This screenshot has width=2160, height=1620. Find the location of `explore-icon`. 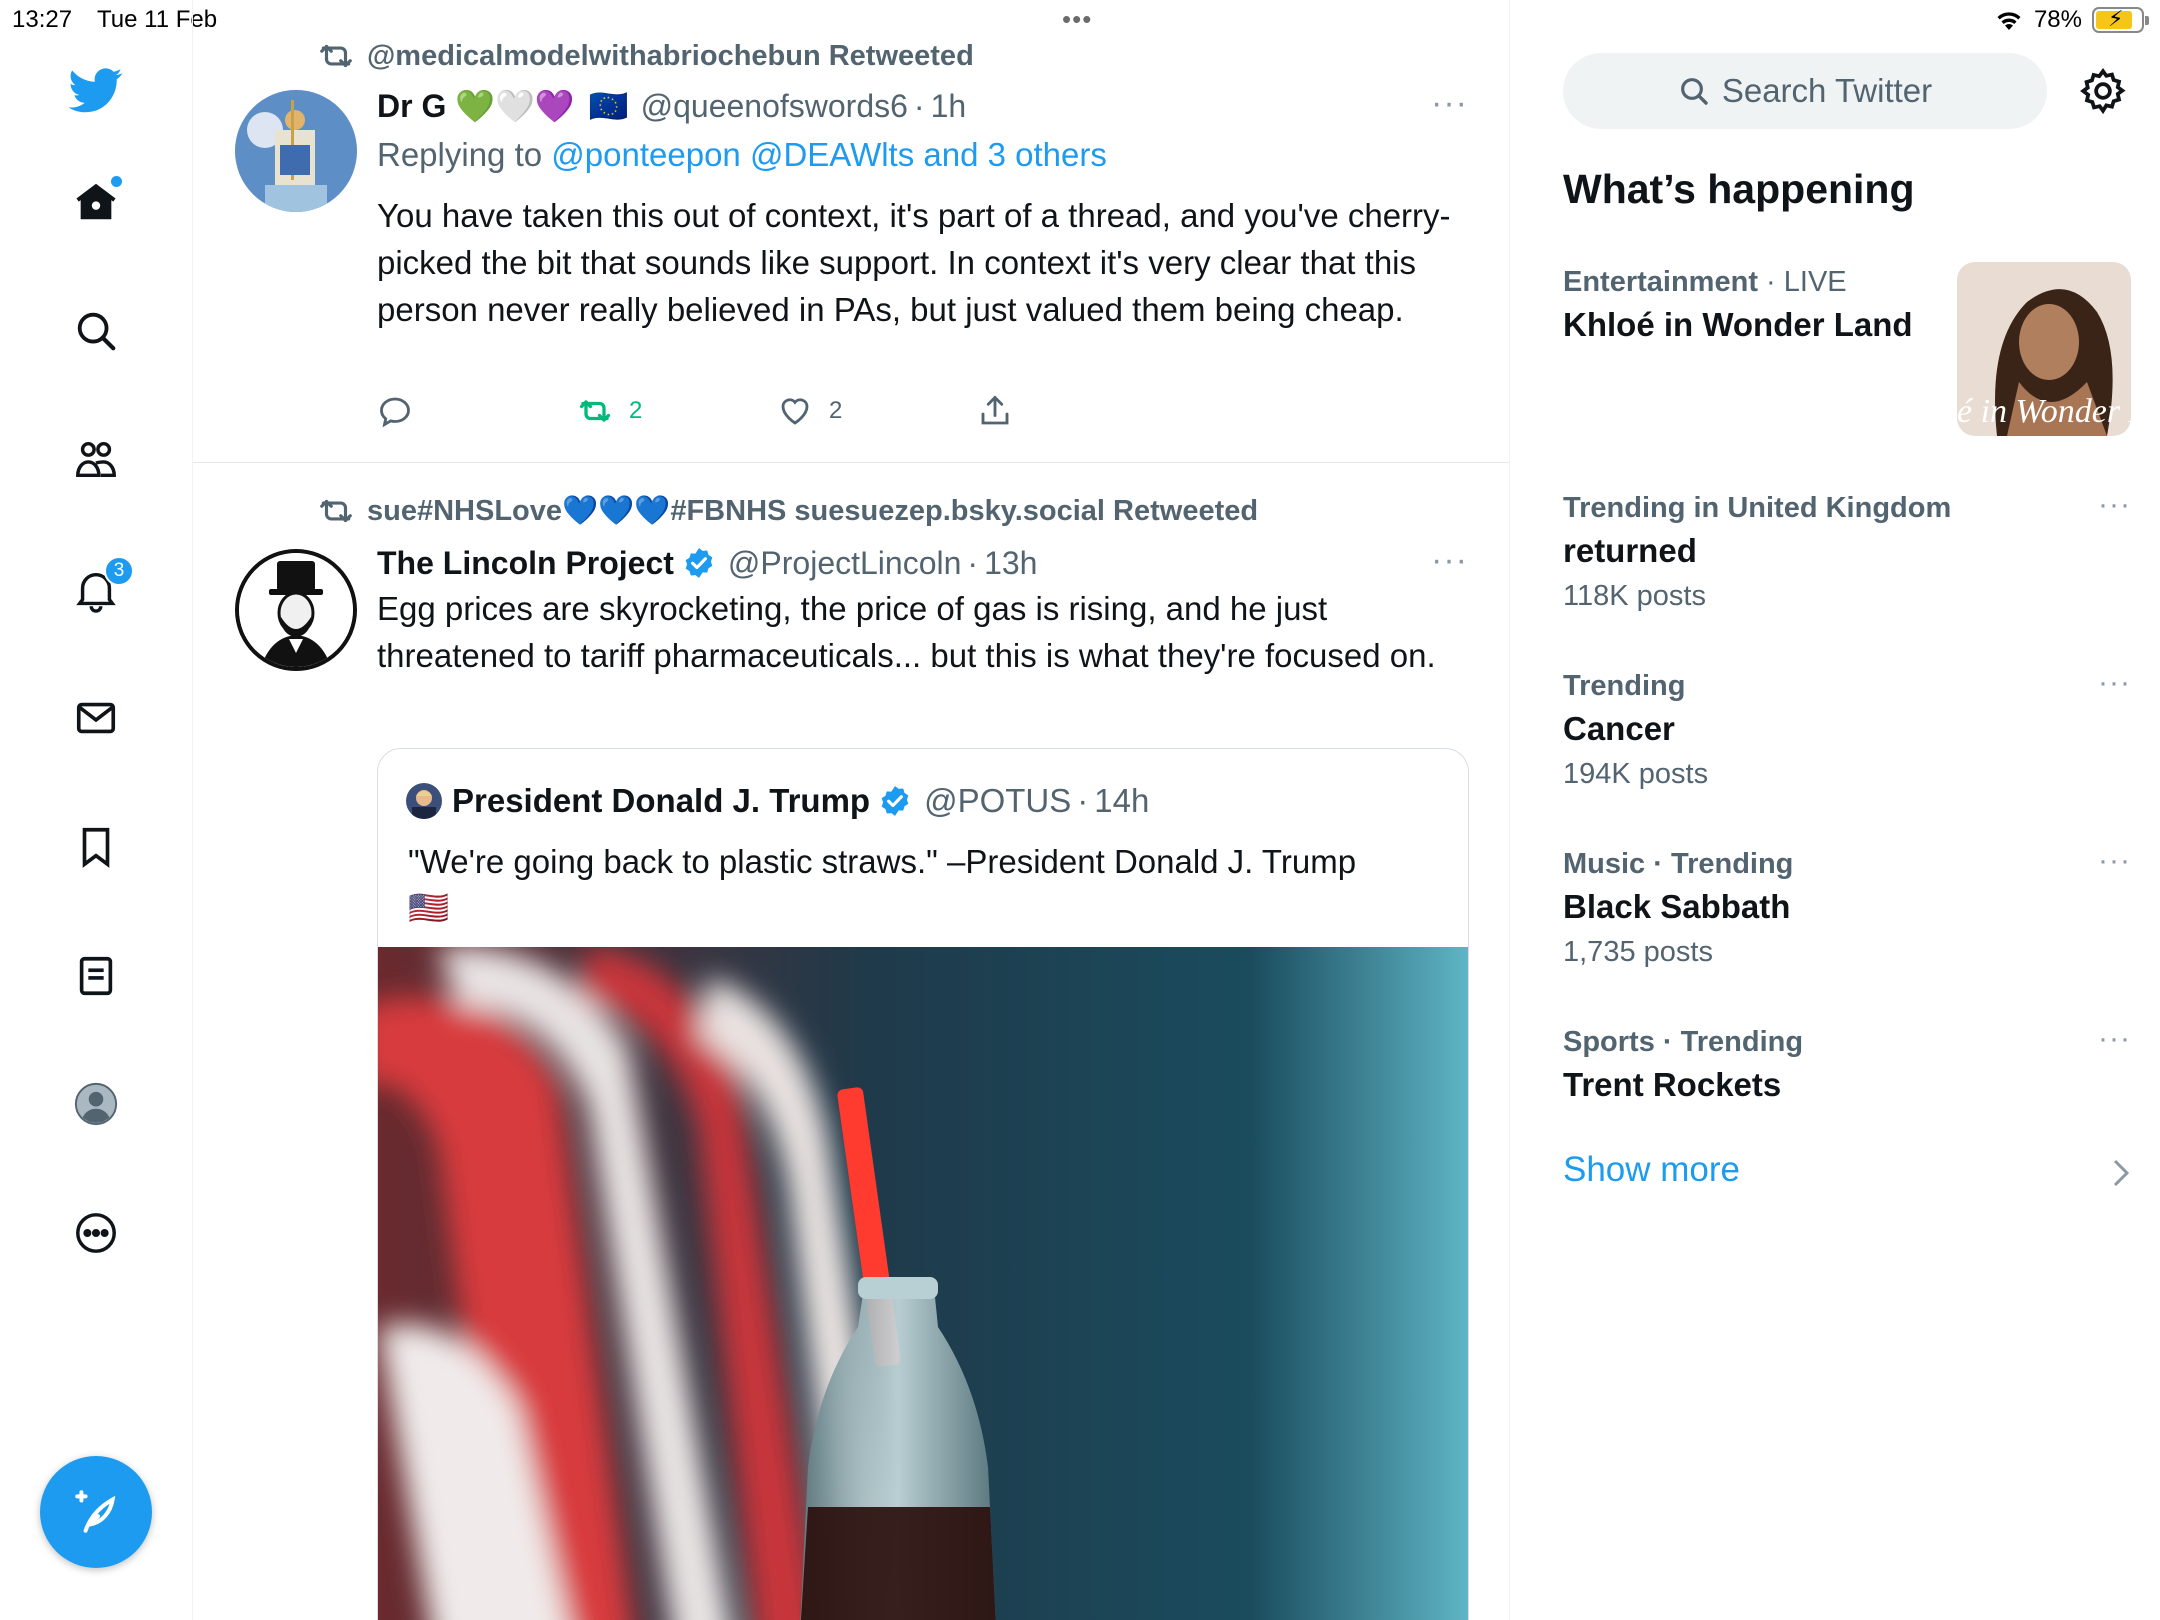

explore-icon is located at coordinates (96, 331).